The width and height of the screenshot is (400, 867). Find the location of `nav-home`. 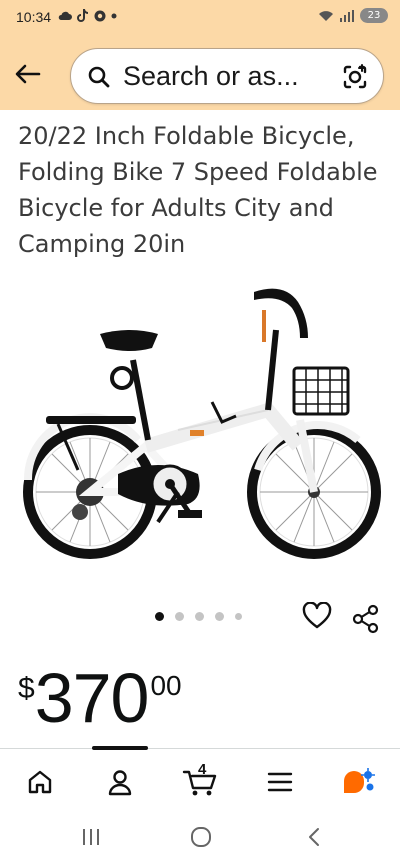

nav-home is located at coordinates (40, 782).